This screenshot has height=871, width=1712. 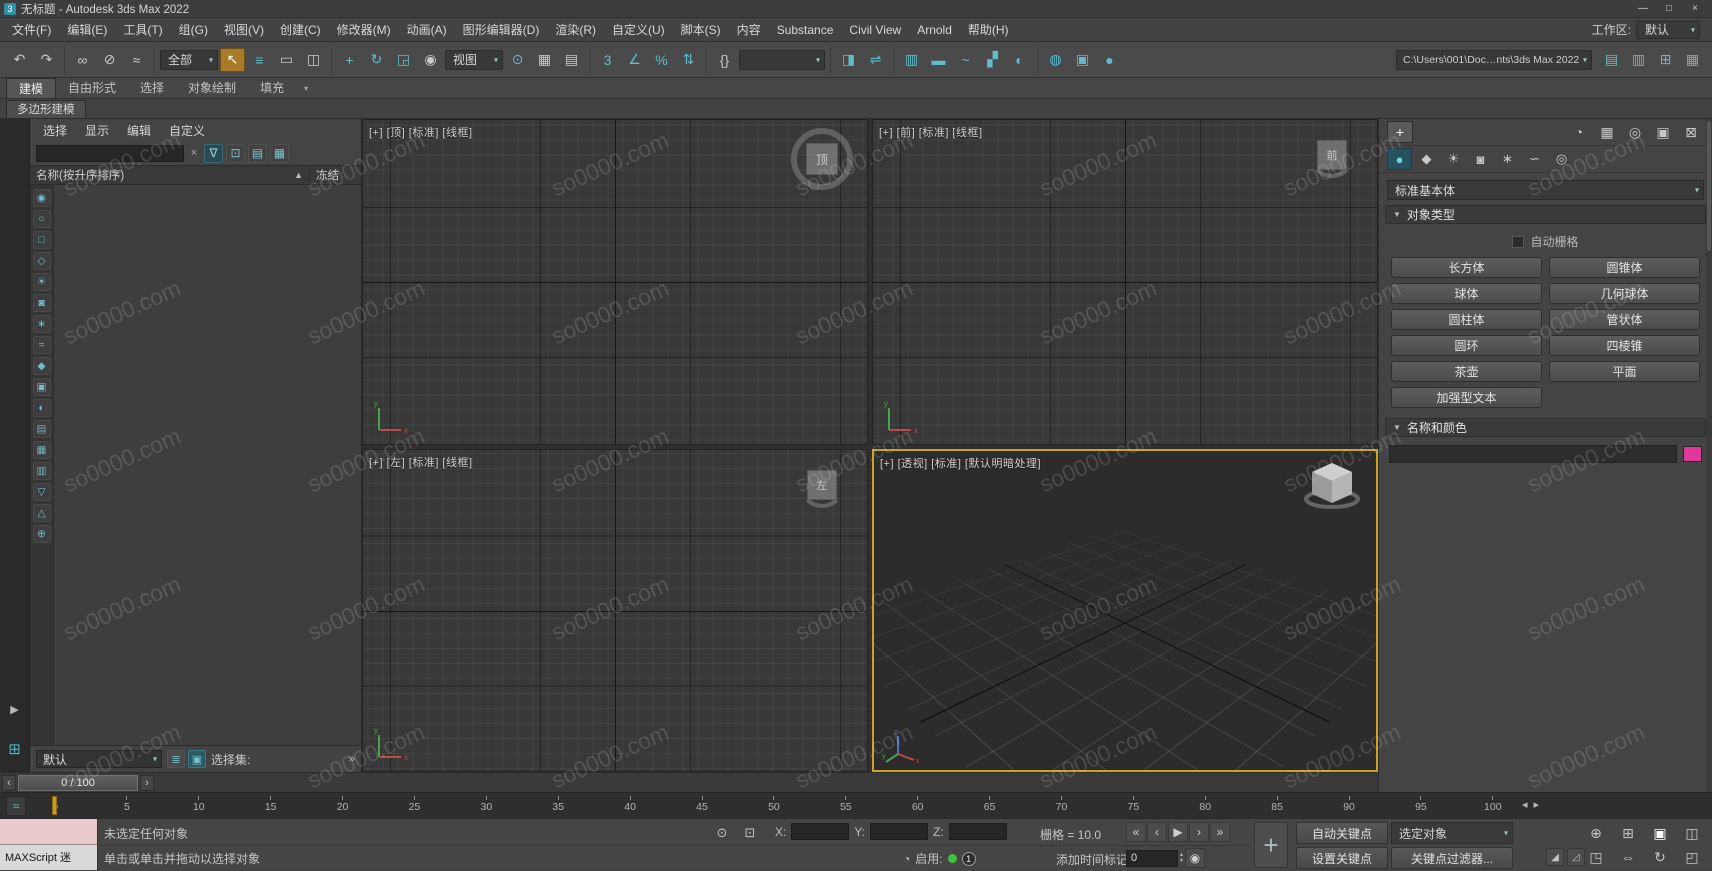 I want to click on viewport-top: [+] [顶] [标准] [线框] 顶 y x, so click(x=615, y=282).